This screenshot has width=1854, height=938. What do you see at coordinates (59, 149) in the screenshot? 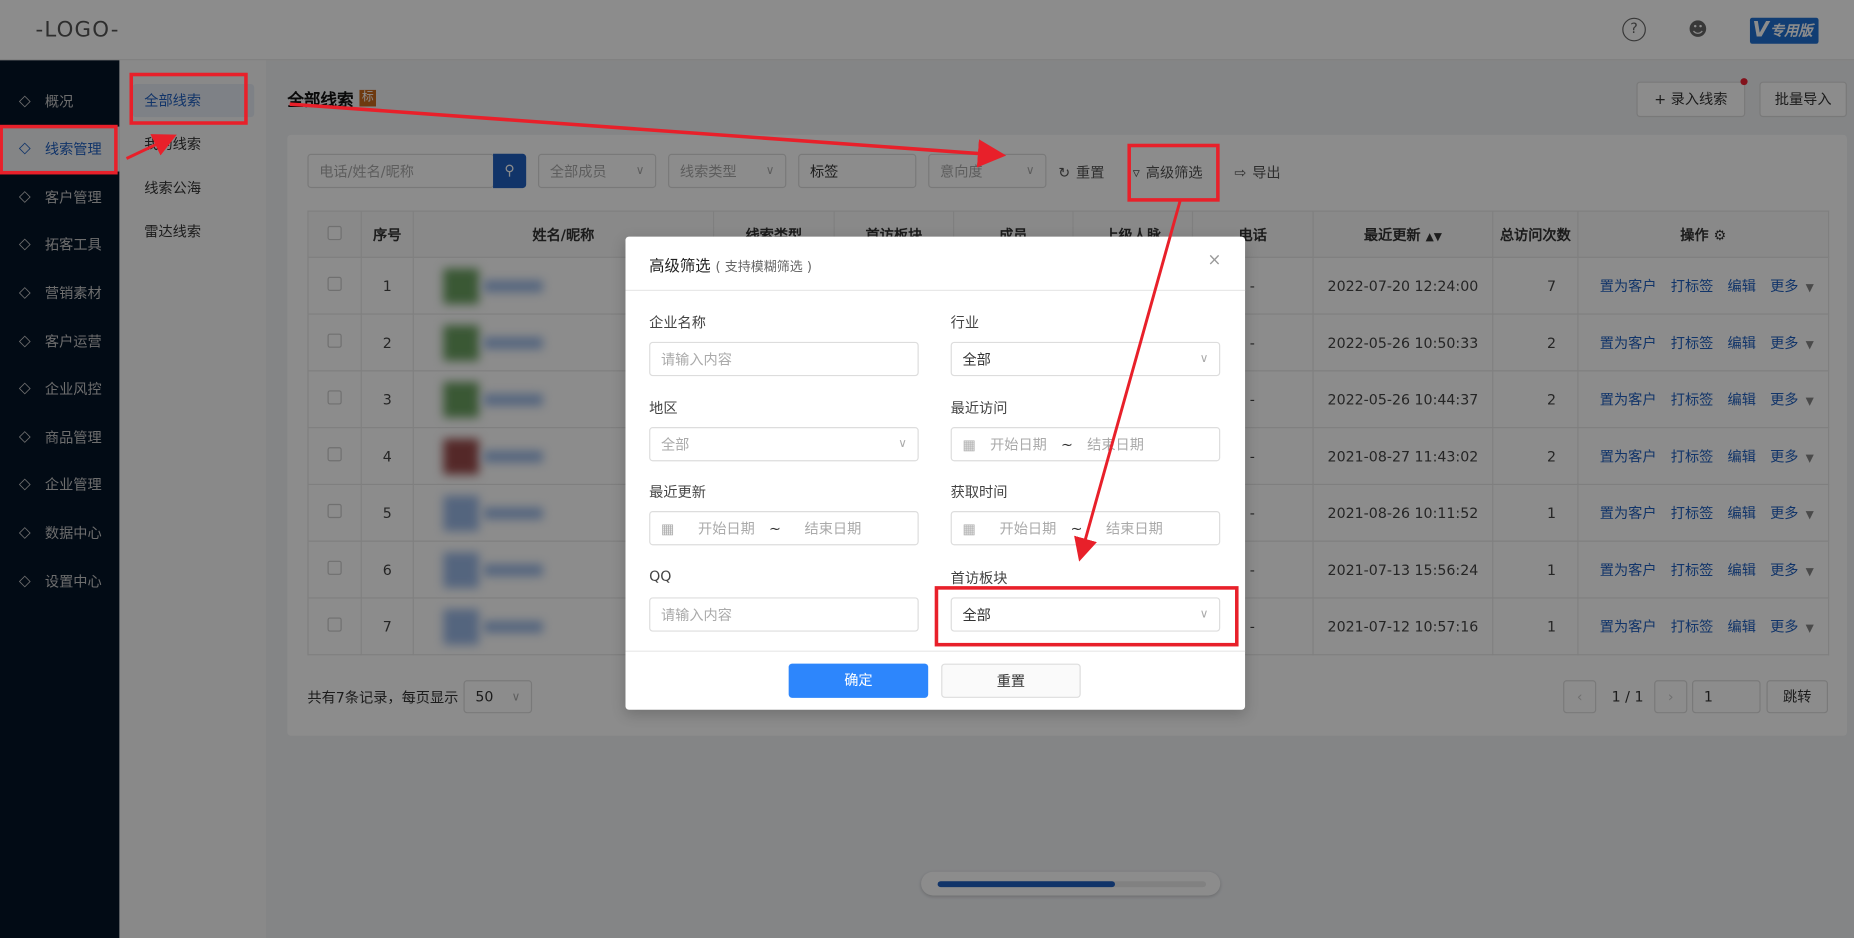
I see `annotation-box-lead-menu` at bounding box center [59, 149].